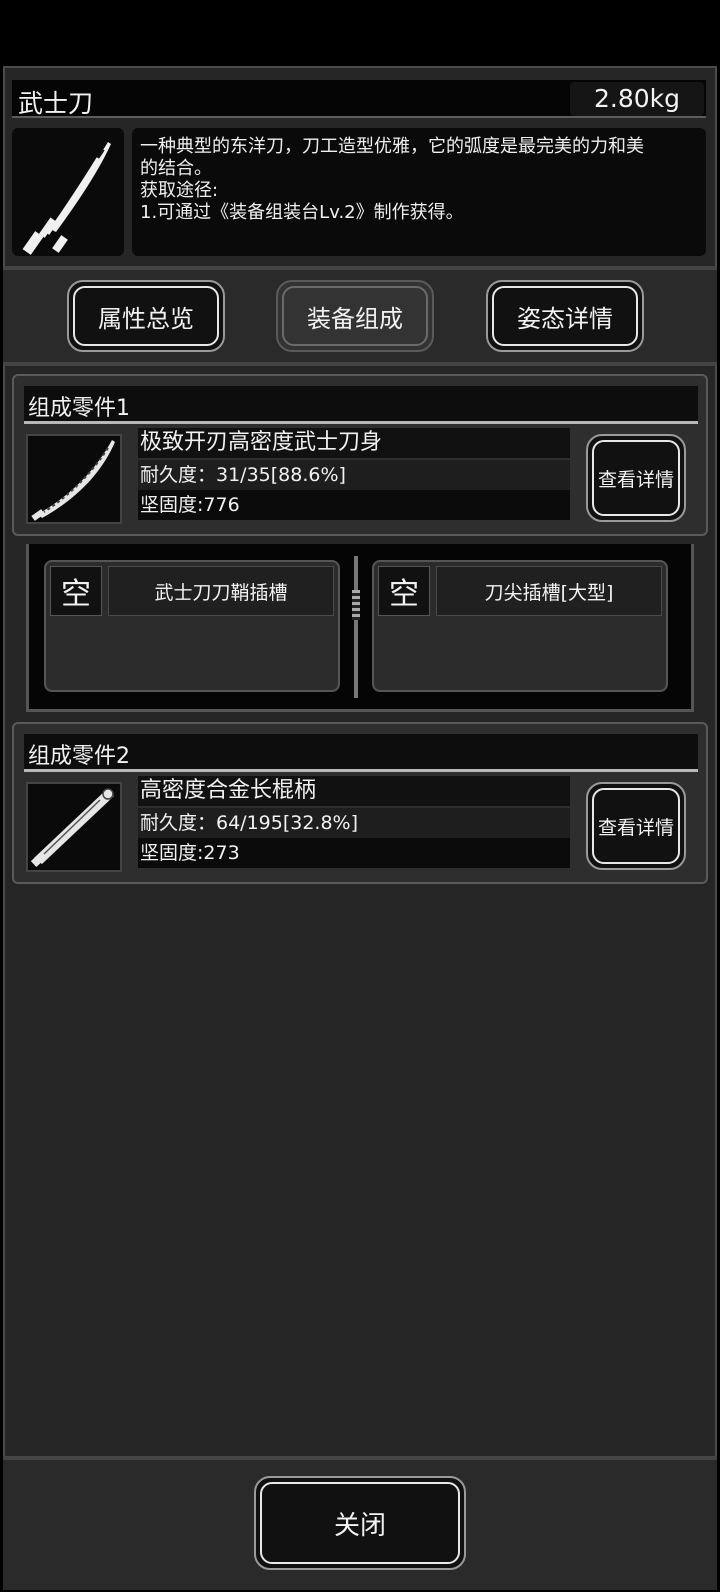 This screenshot has height=1592, width=720. I want to click on tab-stance-details: 姿态详情, so click(565, 316).